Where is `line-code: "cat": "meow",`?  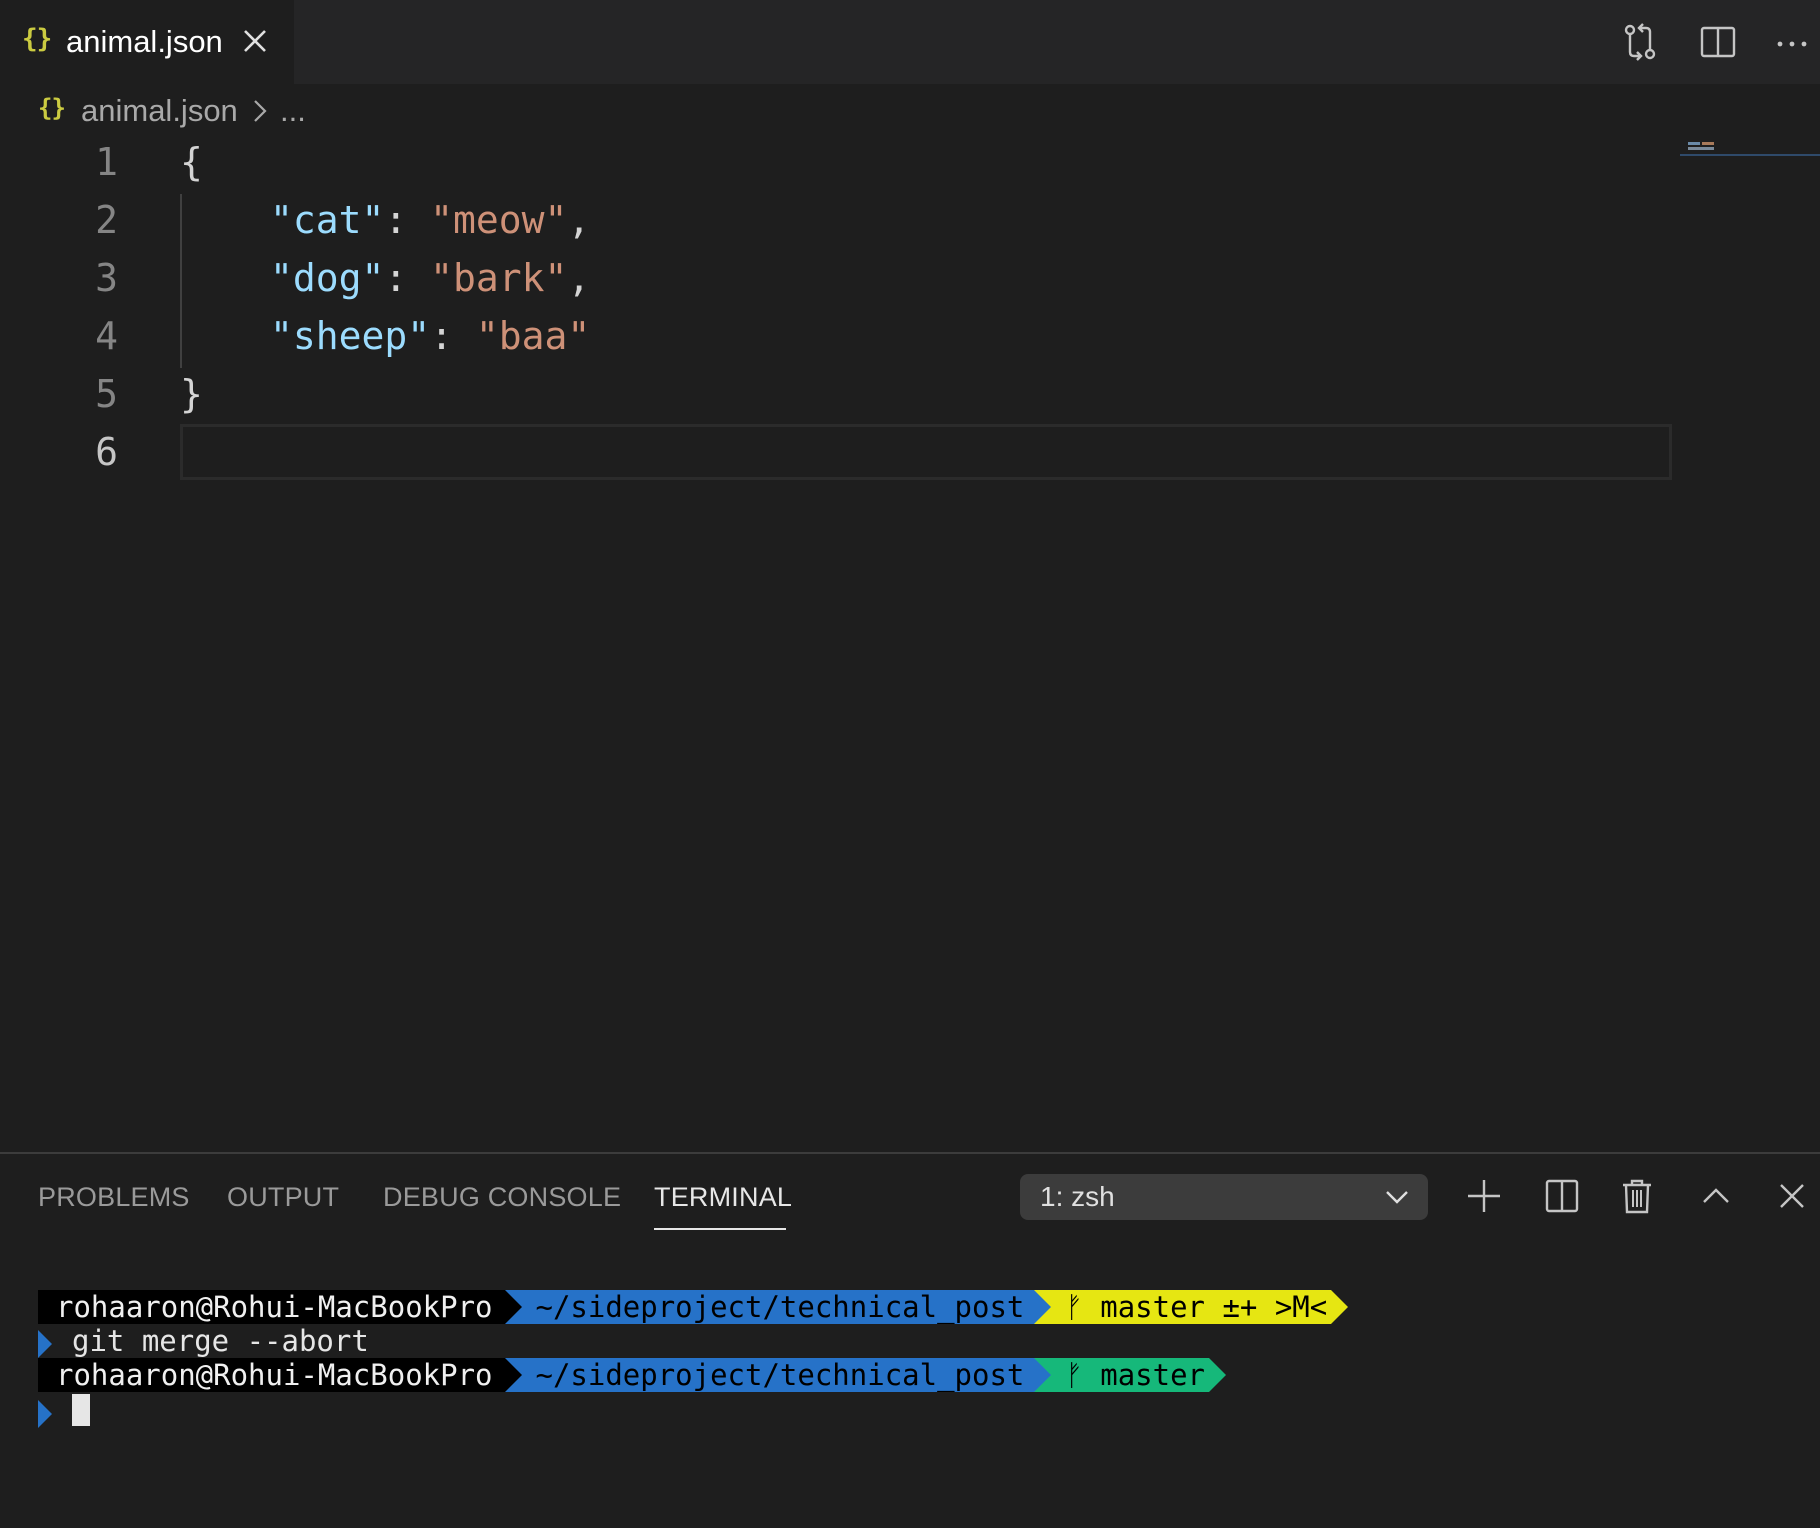
line-code: "cat": "meow", is located at coordinates (430, 220).